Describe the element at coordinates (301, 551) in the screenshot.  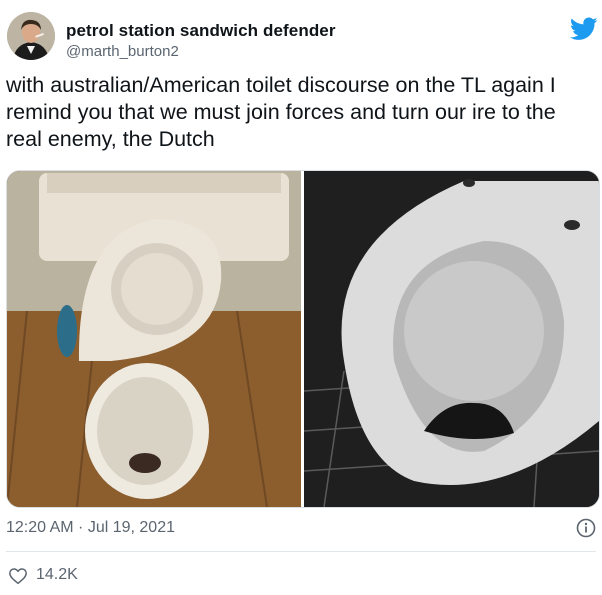
I see `divider` at that location.